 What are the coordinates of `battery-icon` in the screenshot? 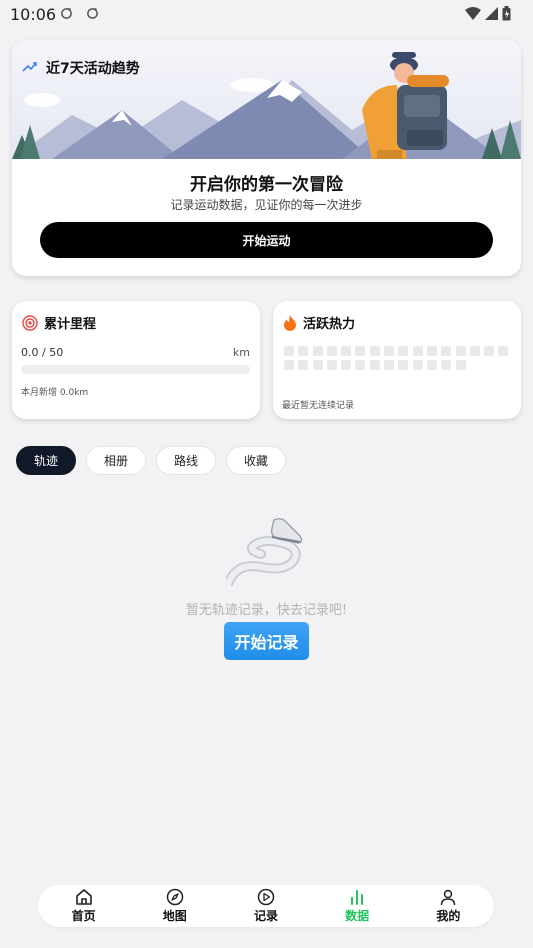 It's located at (506, 13).